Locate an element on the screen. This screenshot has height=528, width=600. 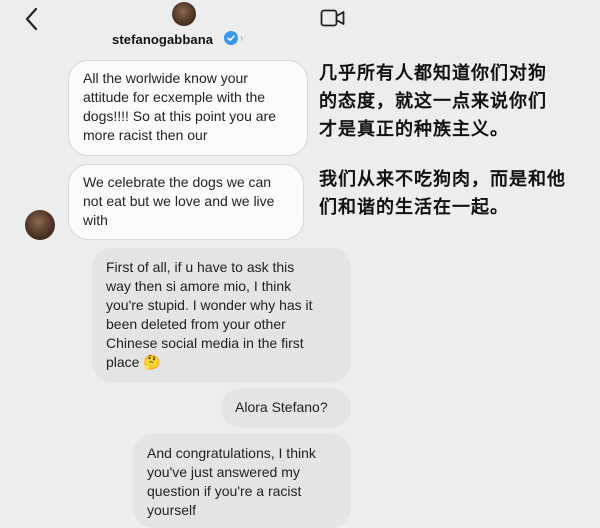
video-call-icon is located at coordinates (333, 18).